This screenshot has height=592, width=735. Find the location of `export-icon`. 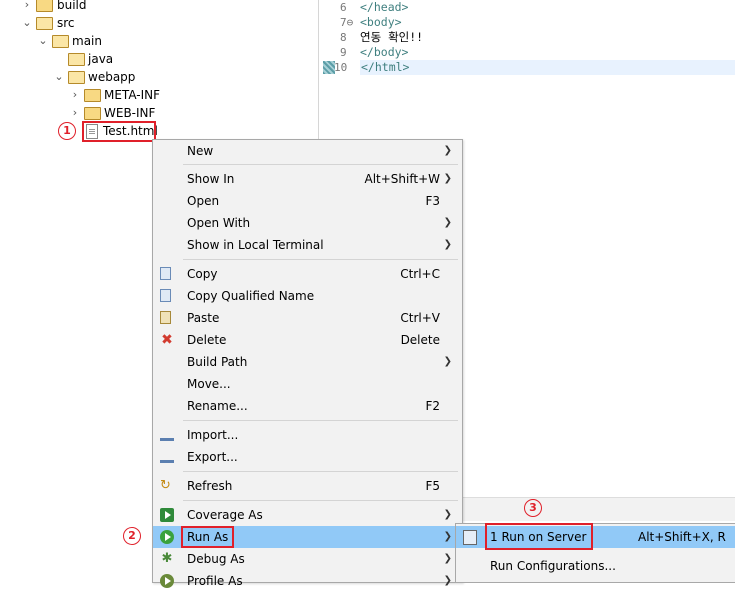

export-icon is located at coordinates (167, 457).